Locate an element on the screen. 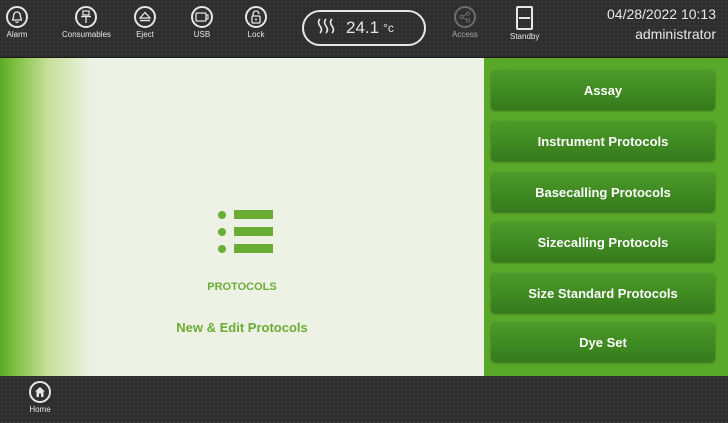  lock-button: Lock is located at coordinates (256, 22).